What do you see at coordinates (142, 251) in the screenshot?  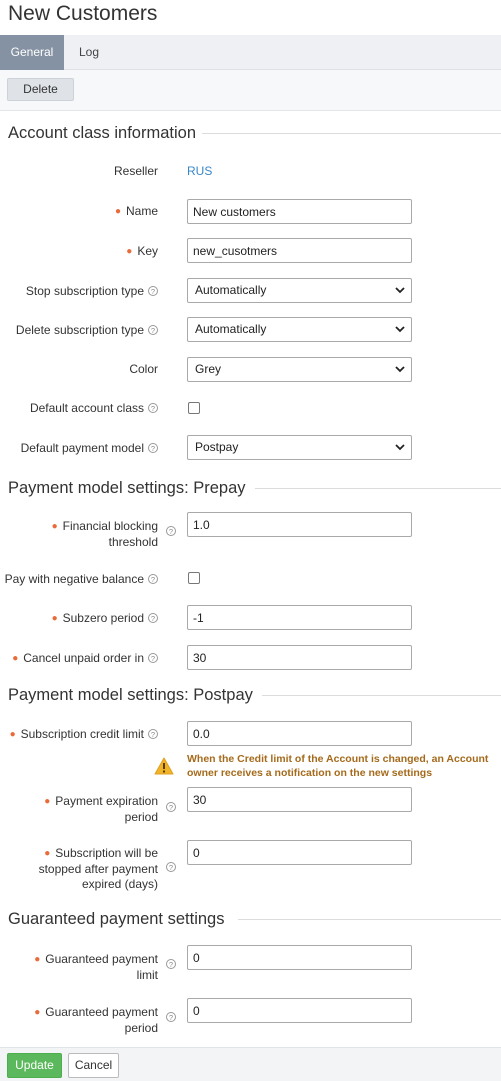 I see `key-label: ● Key` at bounding box center [142, 251].